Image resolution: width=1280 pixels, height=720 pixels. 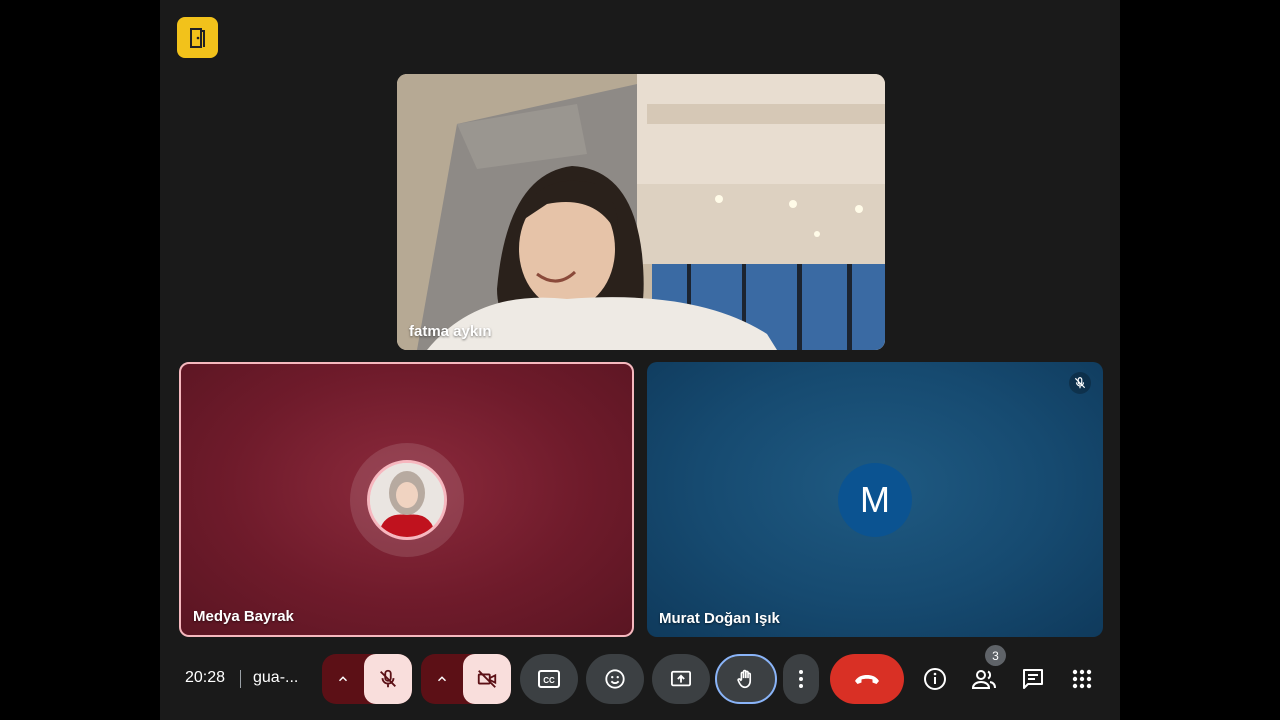 I want to click on participant-tile: M Murat Doğan Işık, so click(x=875, y=499).